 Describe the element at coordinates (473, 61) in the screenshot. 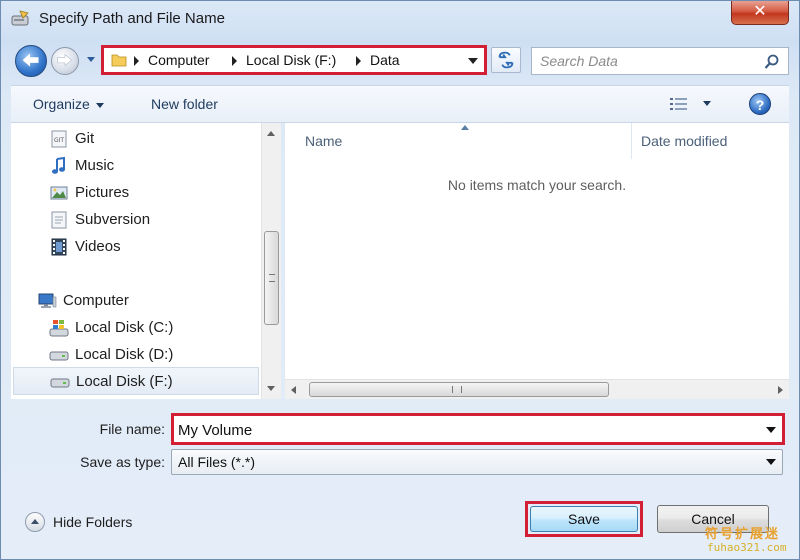

I see `address-history-dropdown-icon` at that location.